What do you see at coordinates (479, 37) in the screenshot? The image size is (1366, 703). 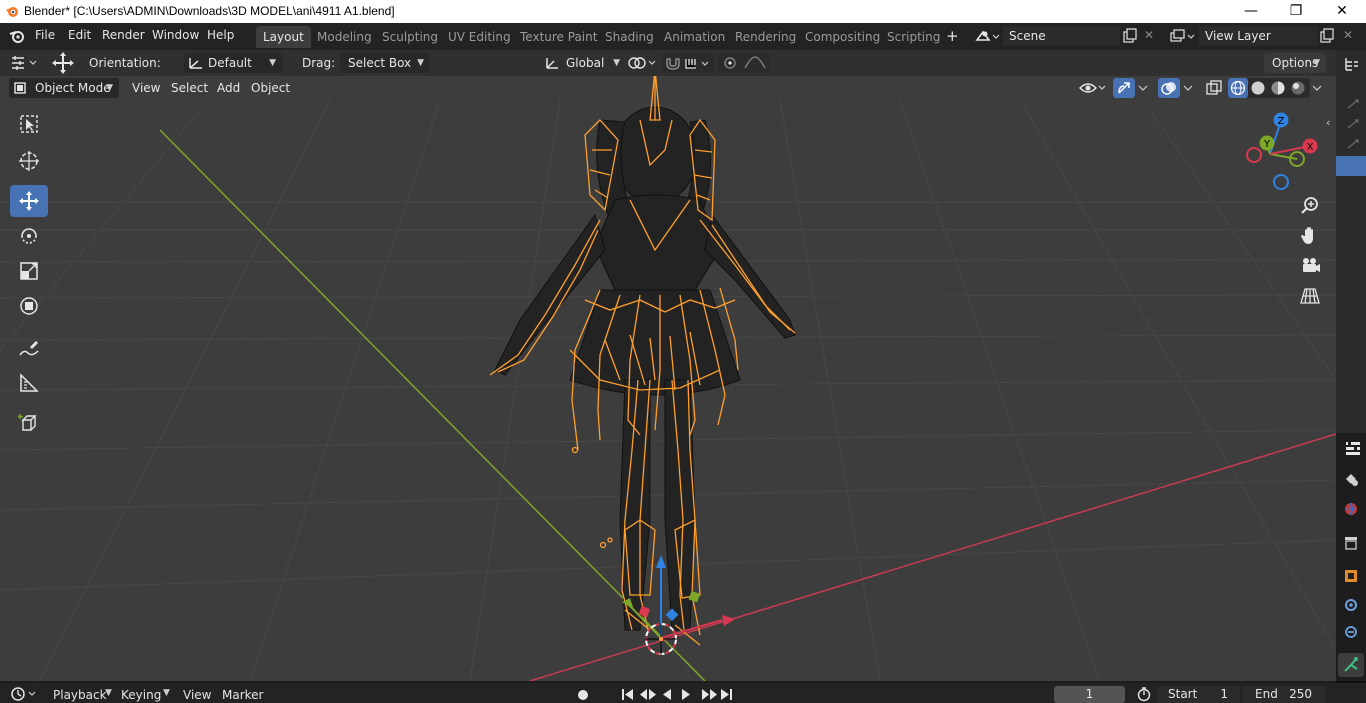 I see `tab-uv-editing: UV Editing` at bounding box center [479, 37].